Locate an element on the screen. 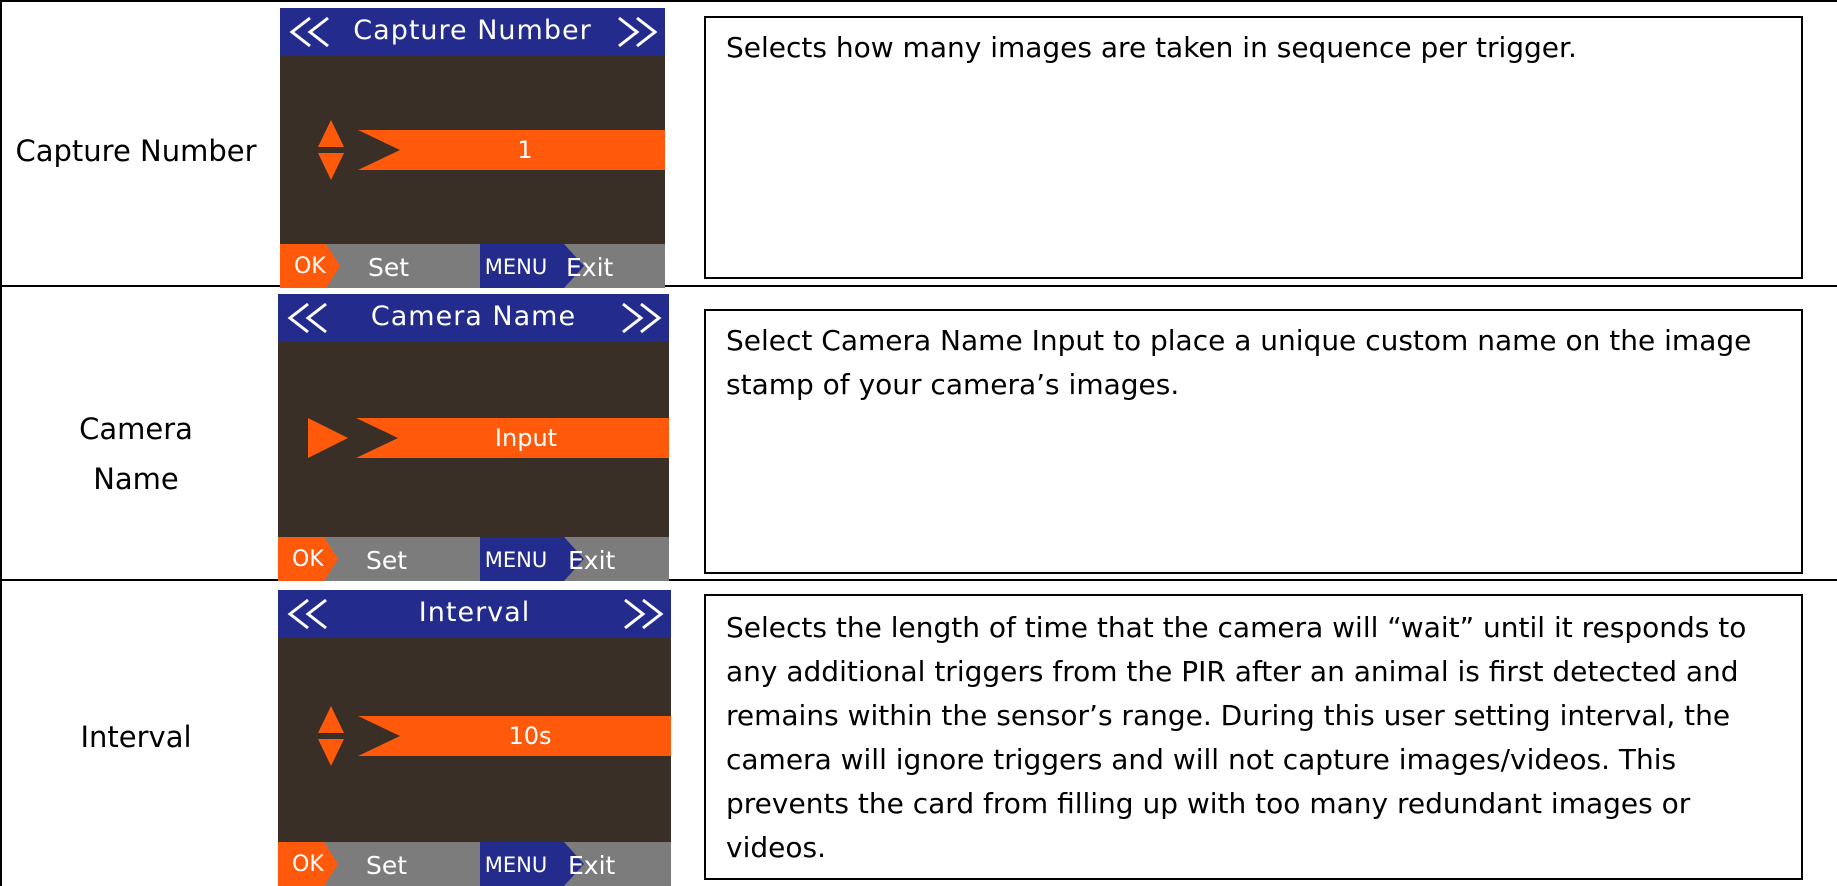 The width and height of the screenshot is (1837, 886). camera-name-screen: Camera Name Input OK Set MENU Exit is located at coordinates (473, 437).